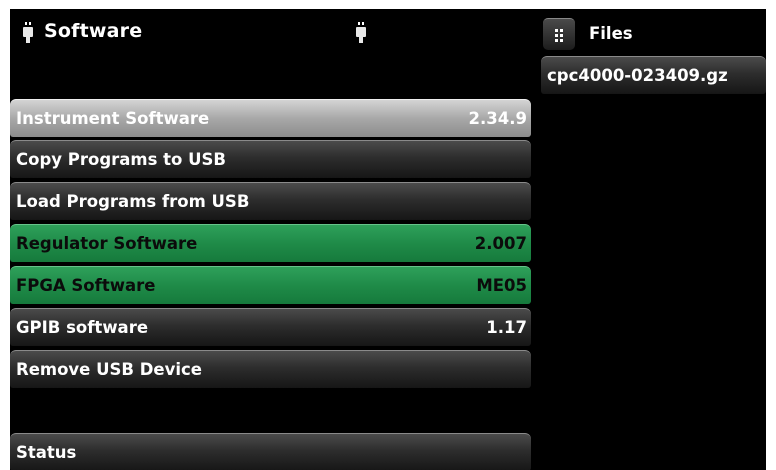  What do you see at coordinates (500, 243) in the screenshot?
I see `row-value: 2.007` at bounding box center [500, 243].